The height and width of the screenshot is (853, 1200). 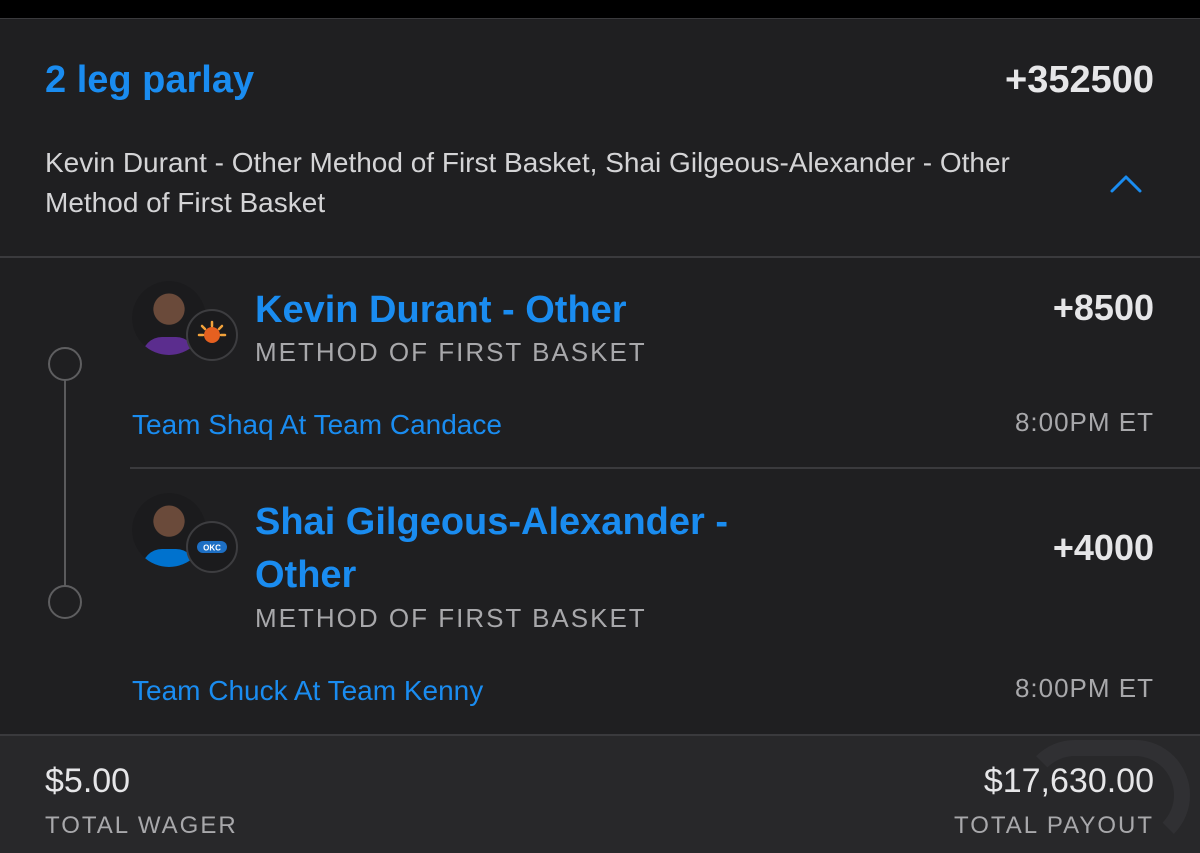 I want to click on total-payout-amount: $17,630.00, so click(x=1068, y=781).